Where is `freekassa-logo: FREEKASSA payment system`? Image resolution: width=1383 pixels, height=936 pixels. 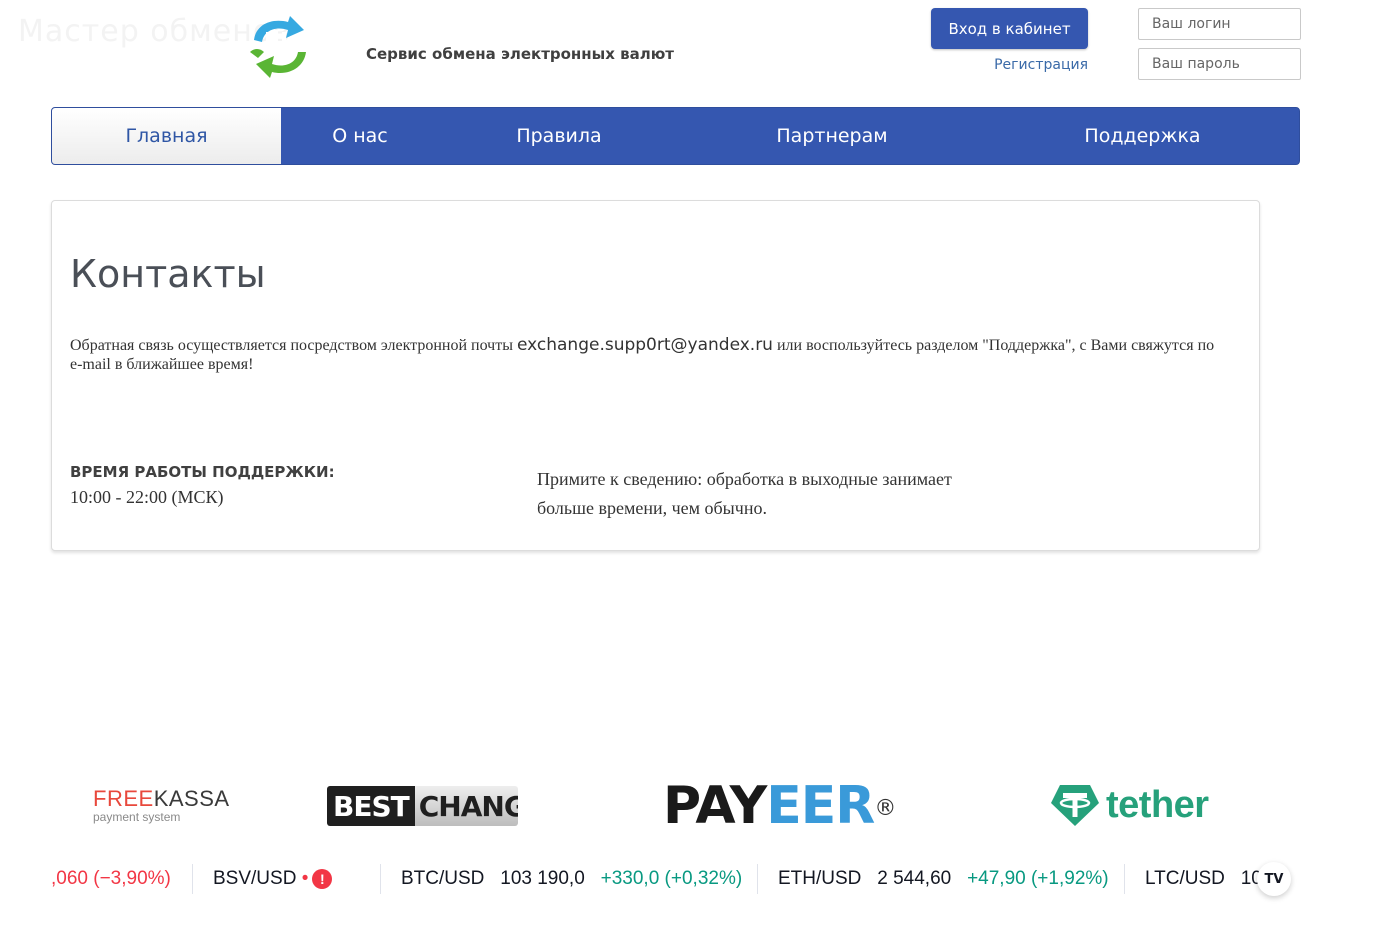 freekassa-logo: FREEKASSA payment system is located at coordinates (161, 805).